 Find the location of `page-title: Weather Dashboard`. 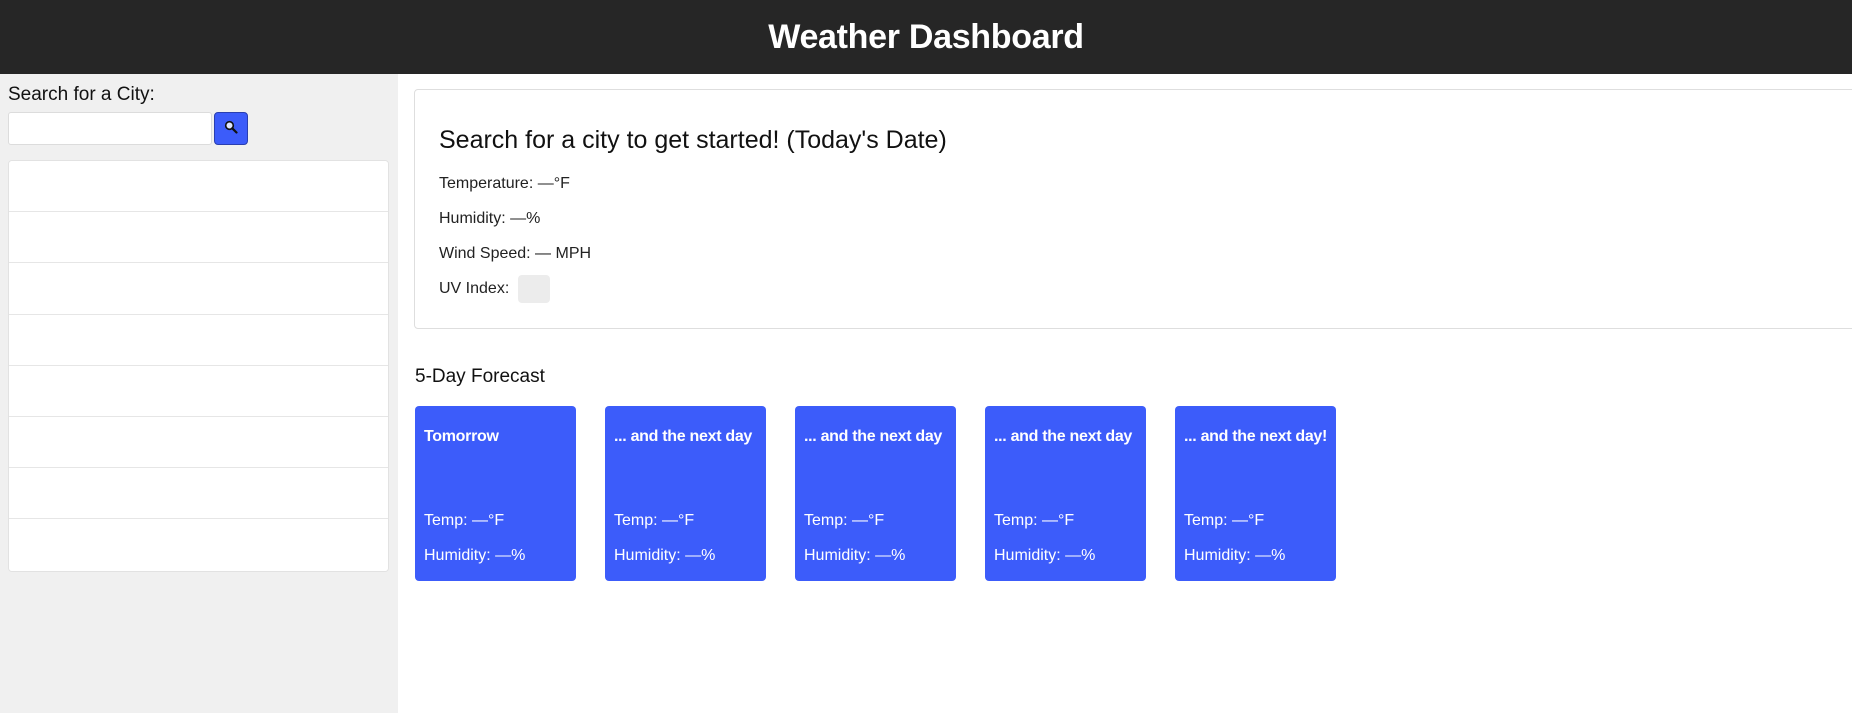

page-title: Weather Dashboard is located at coordinates (926, 36).